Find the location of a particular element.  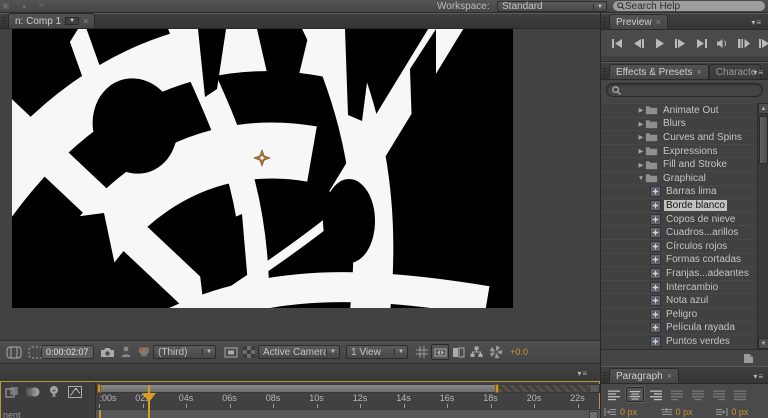

align-center-button is located at coordinates (635, 394).